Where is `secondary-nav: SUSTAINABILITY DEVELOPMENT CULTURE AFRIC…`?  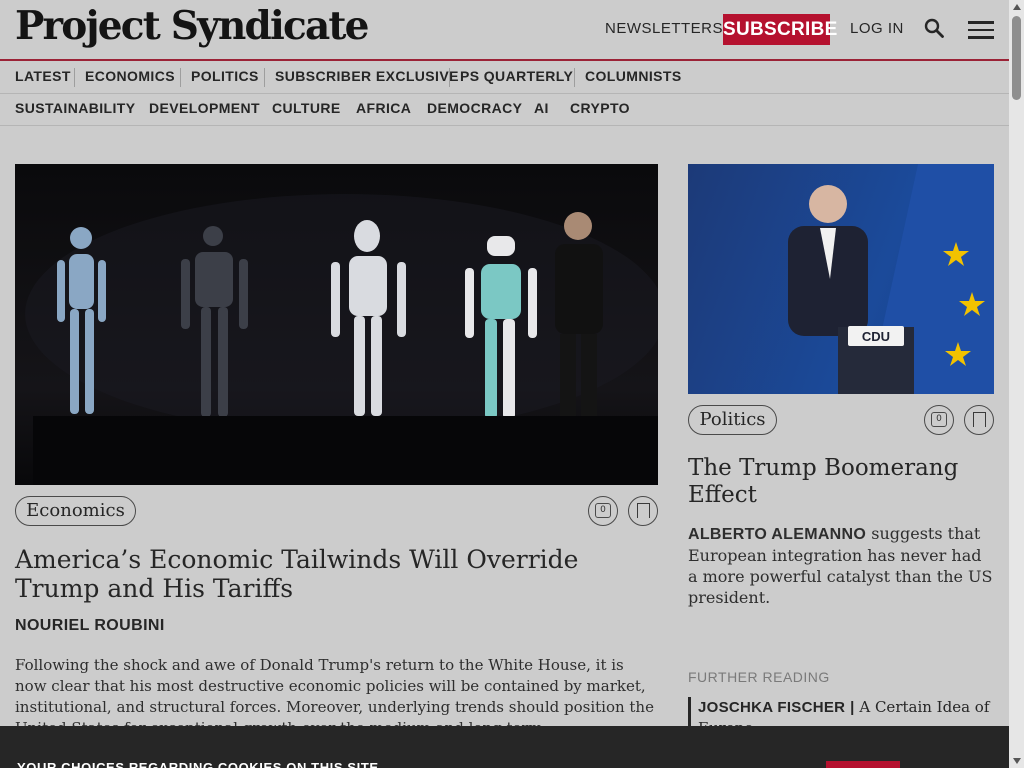 secondary-nav: SUSTAINABILITY DEVELOPMENT CULTURE AFRIC… is located at coordinates (504, 109).